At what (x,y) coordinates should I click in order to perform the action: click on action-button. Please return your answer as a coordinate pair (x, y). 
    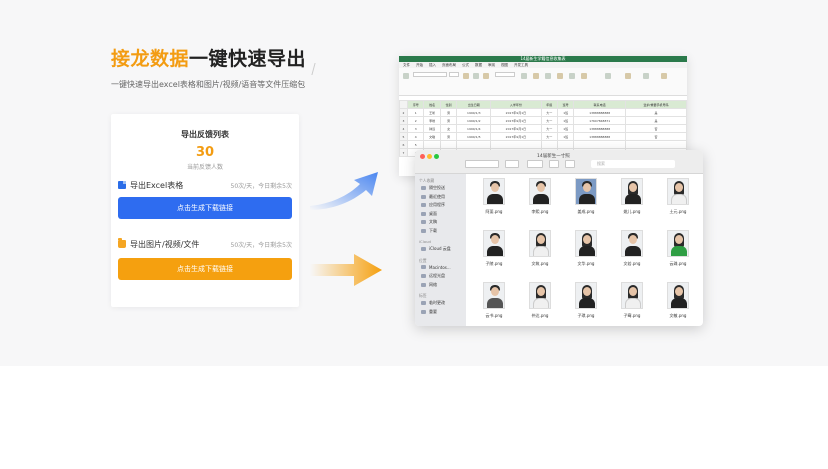
    Looking at the image, I should click on (535, 164).